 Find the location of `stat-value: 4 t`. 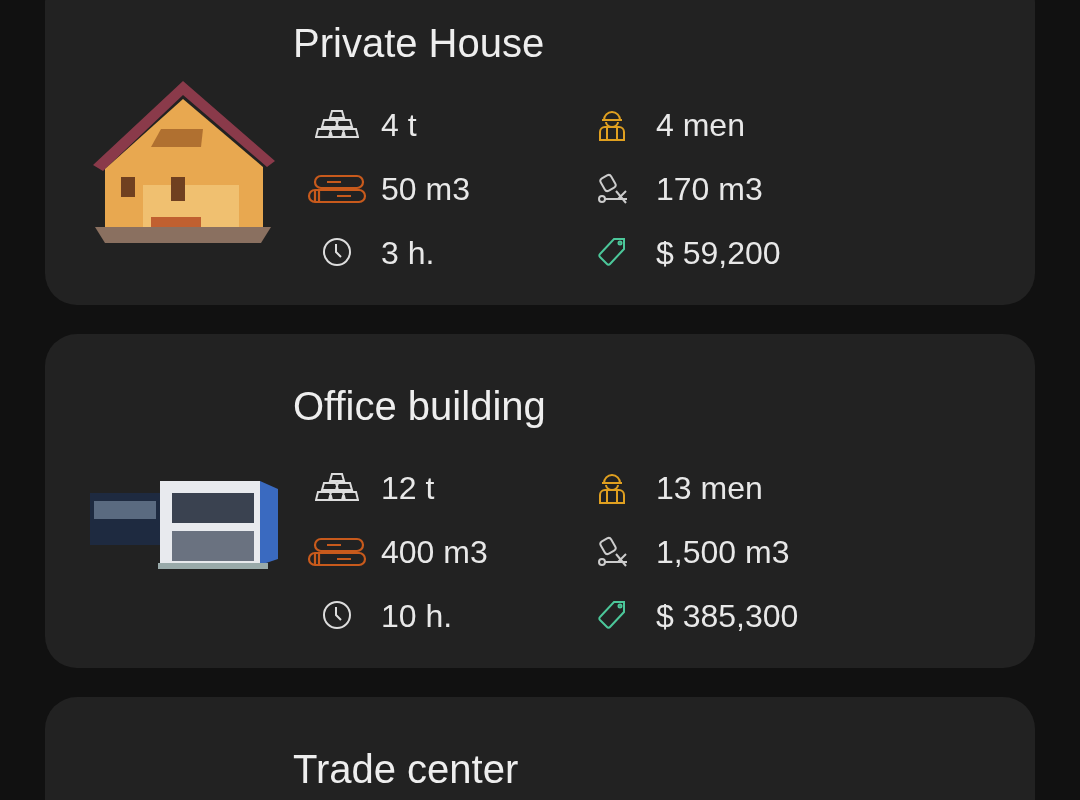

stat-value: 4 t is located at coordinates (399, 125).